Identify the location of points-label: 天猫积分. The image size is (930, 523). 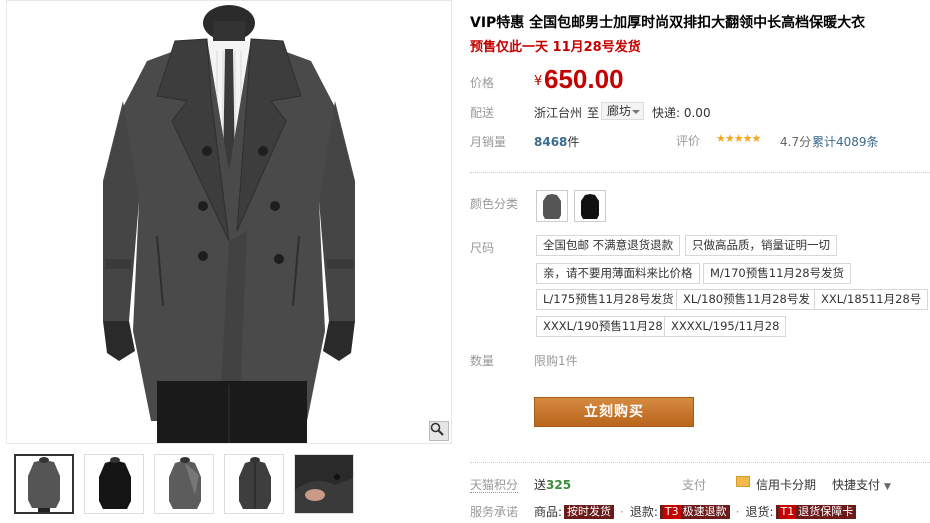
(494, 485).